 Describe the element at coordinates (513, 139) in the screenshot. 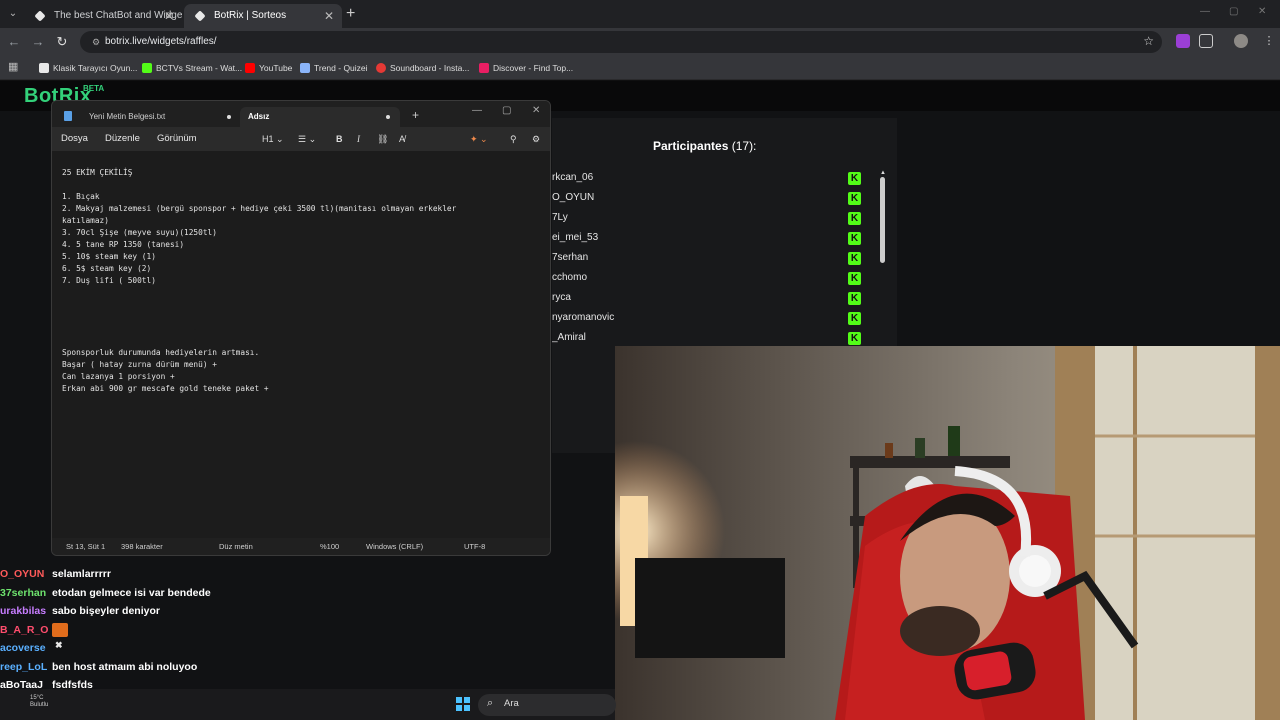

I see `account-icon: ⚲` at that location.